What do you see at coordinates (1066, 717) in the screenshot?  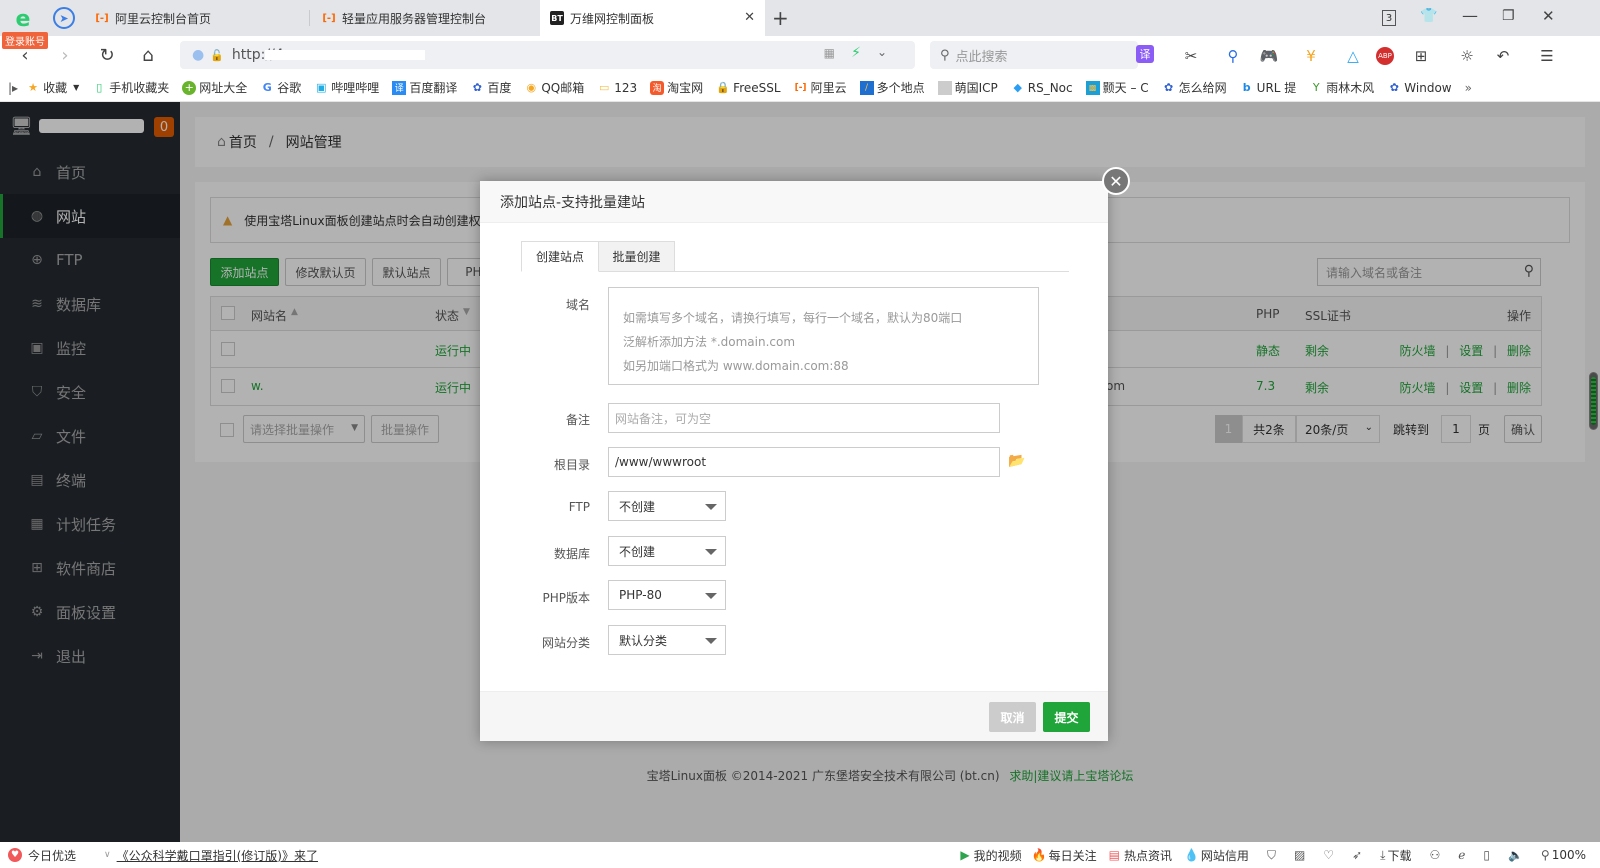 I see `submit-button: 提交` at bounding box center [1066, 717].